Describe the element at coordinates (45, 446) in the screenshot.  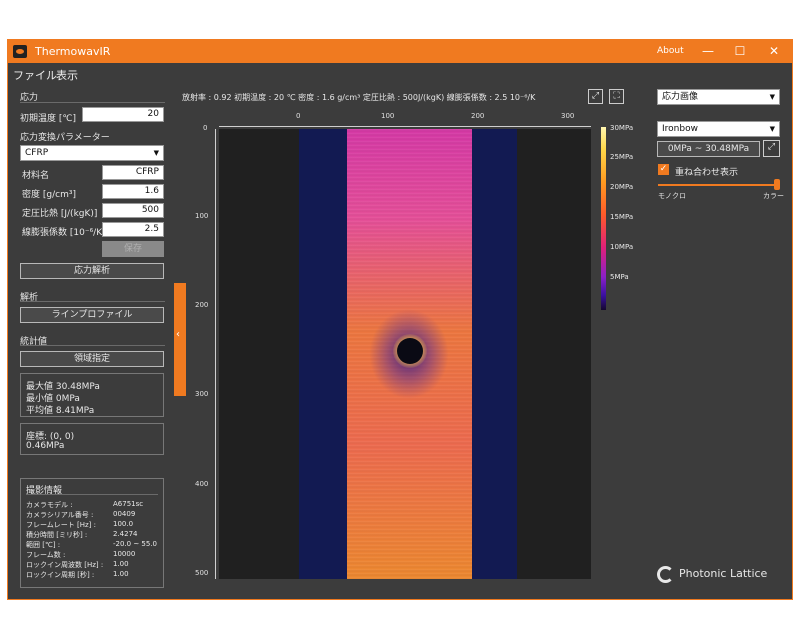
I see `coord-value: 0.46MPa` at that location.